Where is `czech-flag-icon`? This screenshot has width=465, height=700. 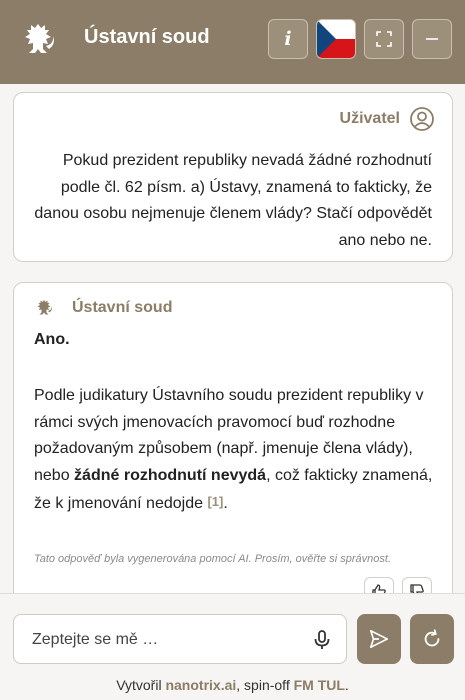
czech-flag-icon is located at coordinates (336, 39).